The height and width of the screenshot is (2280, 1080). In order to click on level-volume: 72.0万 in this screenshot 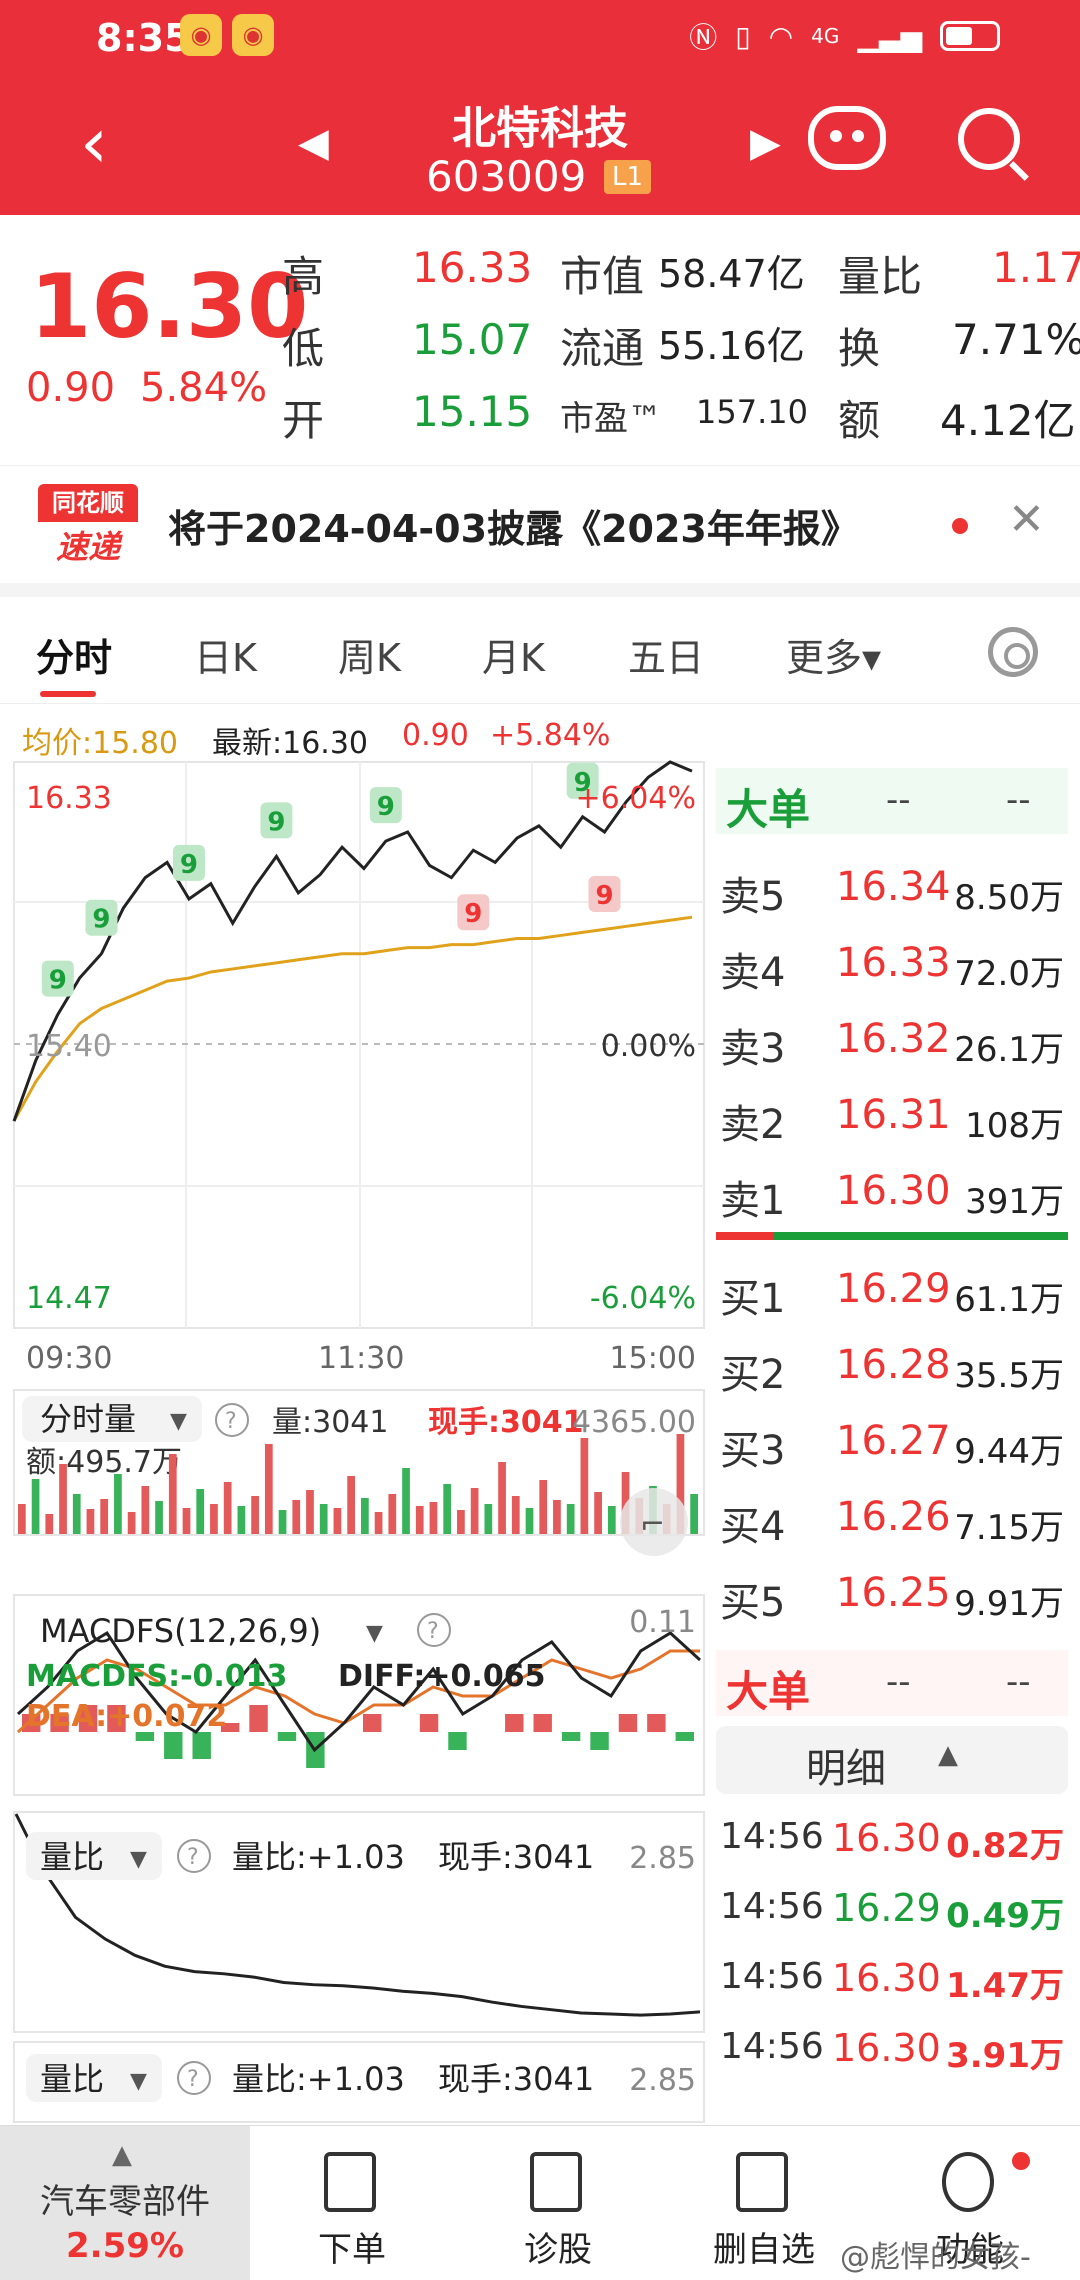, I will do `click(1009, 974)`.